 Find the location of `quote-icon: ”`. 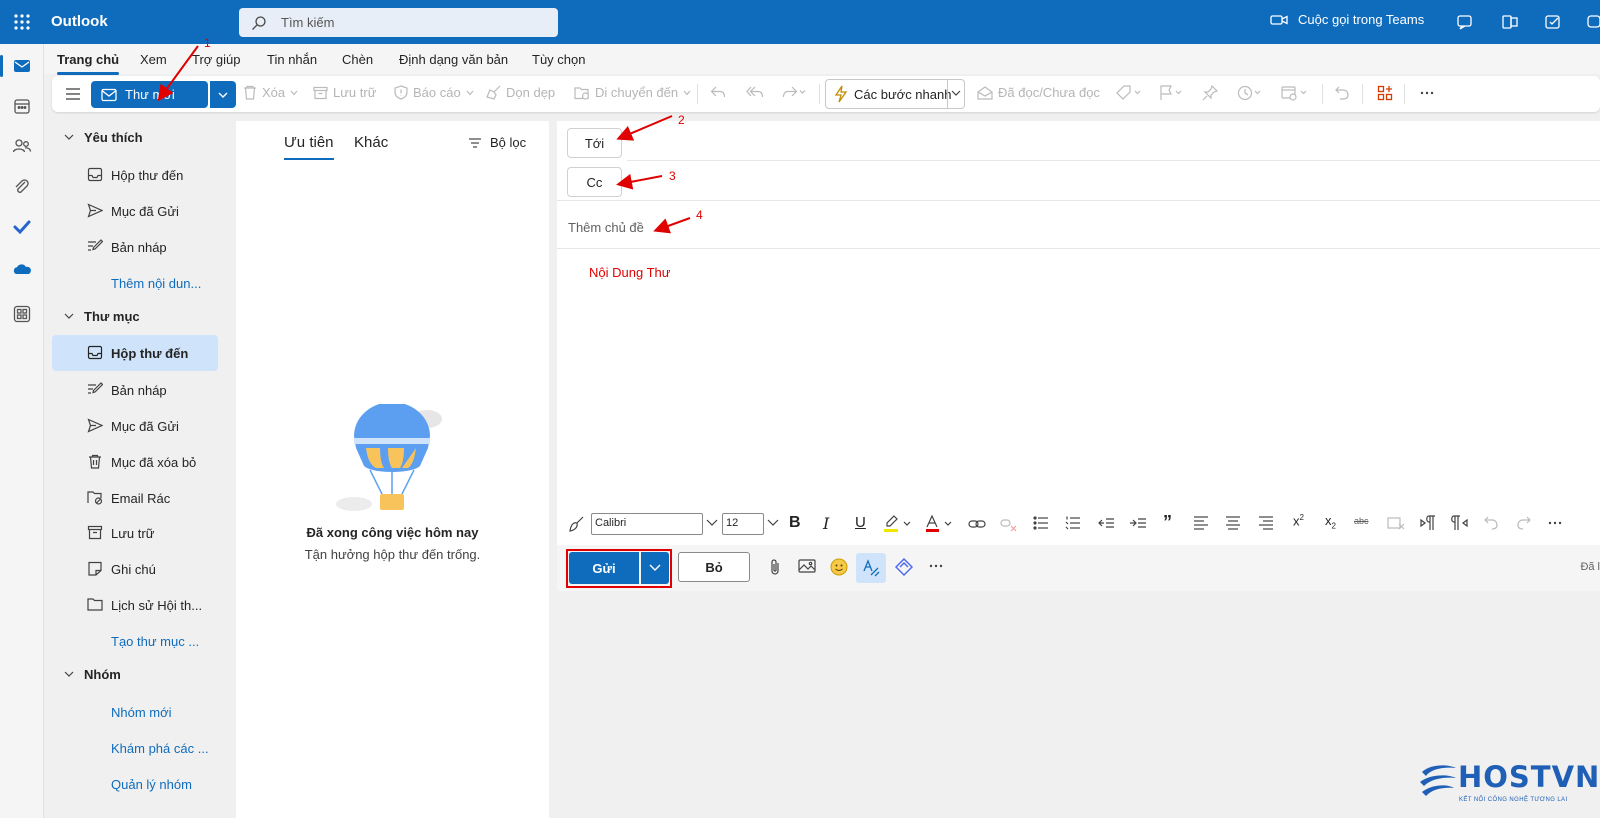

quote-icon: ” is located at coordinates (1167, 522).